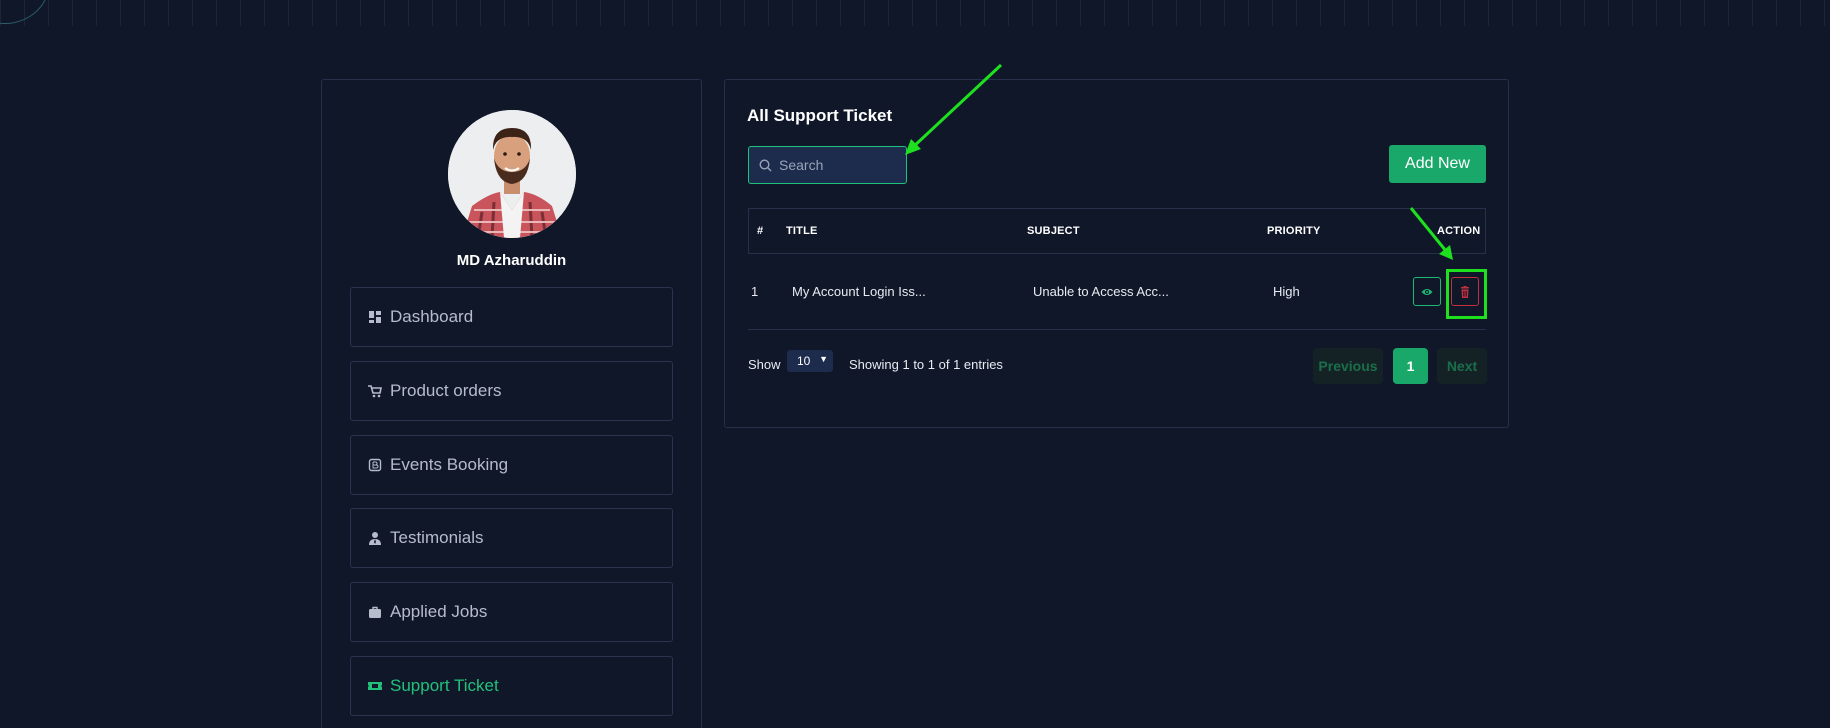  What do you see at coordinates (755, 291) in the screenshot?
I see `ticket-number: 1` at bounding box center [755, 291].